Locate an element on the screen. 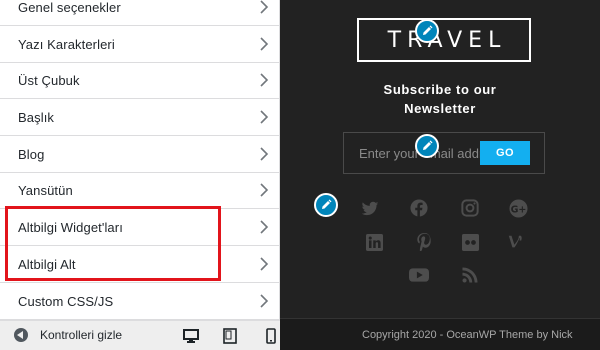  menu-item-altbilgi-alt: Altbilgi Alt is located at coordinates (139, 264).